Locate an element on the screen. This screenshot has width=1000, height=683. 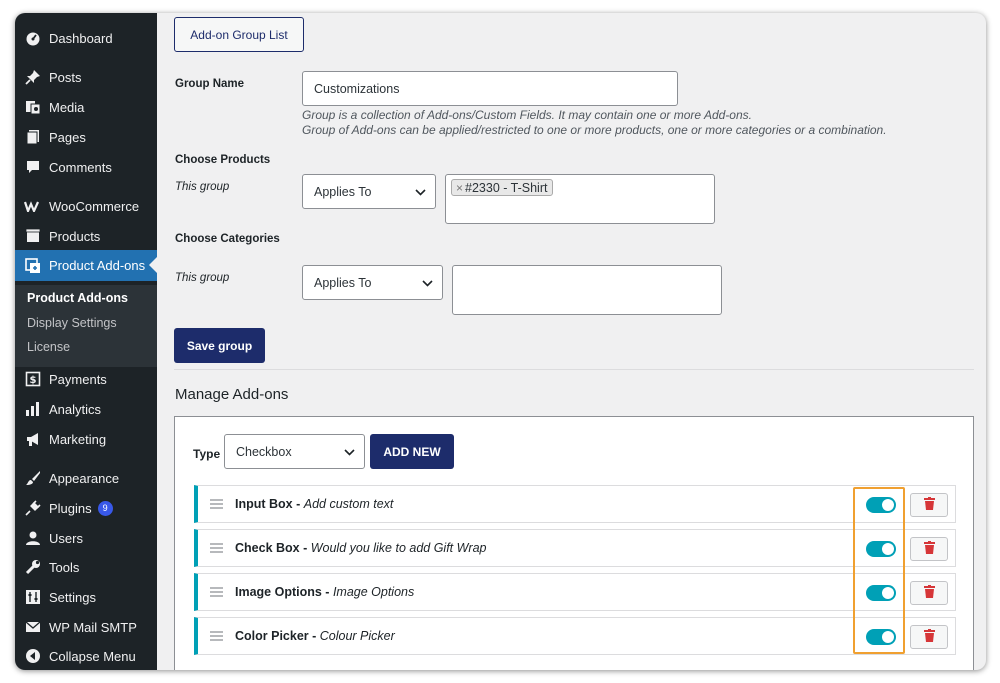
sidebar-item-comments: Comments is located at coordinates (86, 167).